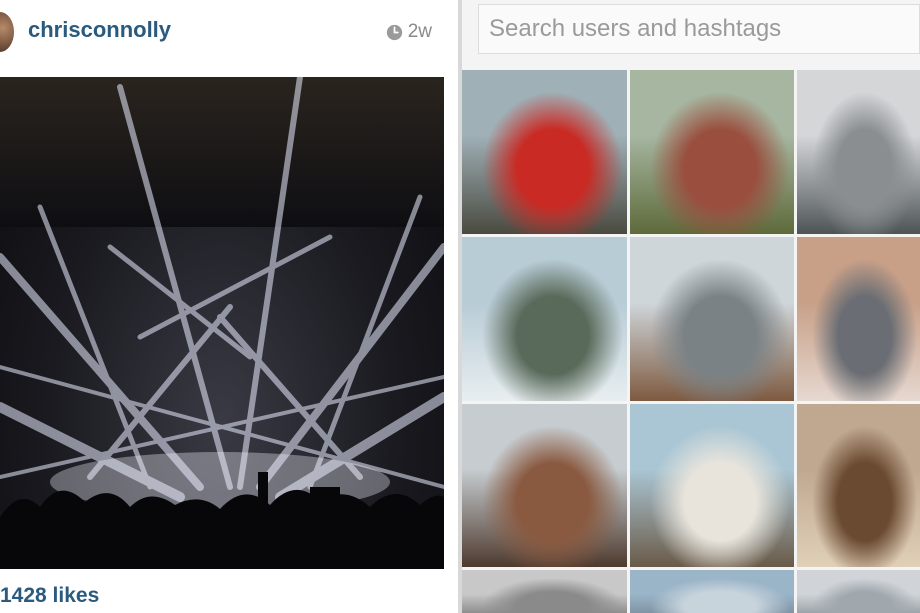  I want to click on tile-glass-dome, so click(712, 319).